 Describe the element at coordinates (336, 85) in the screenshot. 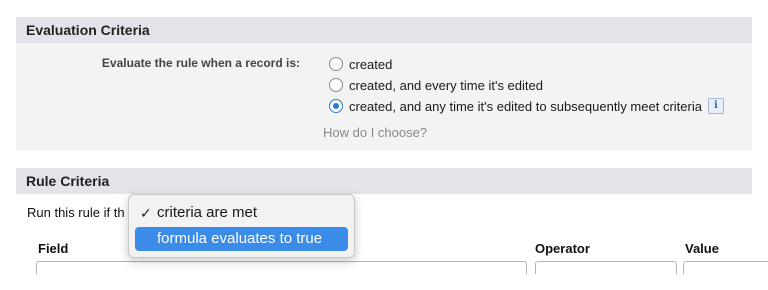

I see `radio-created-every-edit` at that location.